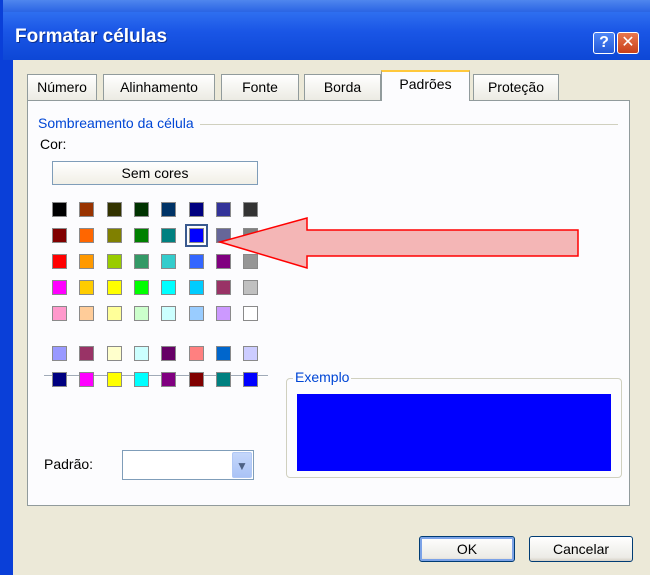 Image resolution: width=650 pixels, height=575 pixels. What do you see at coordinates (604, 43) in the screenshot?
I see `help-button: ?` at bounding box center [604, 43].